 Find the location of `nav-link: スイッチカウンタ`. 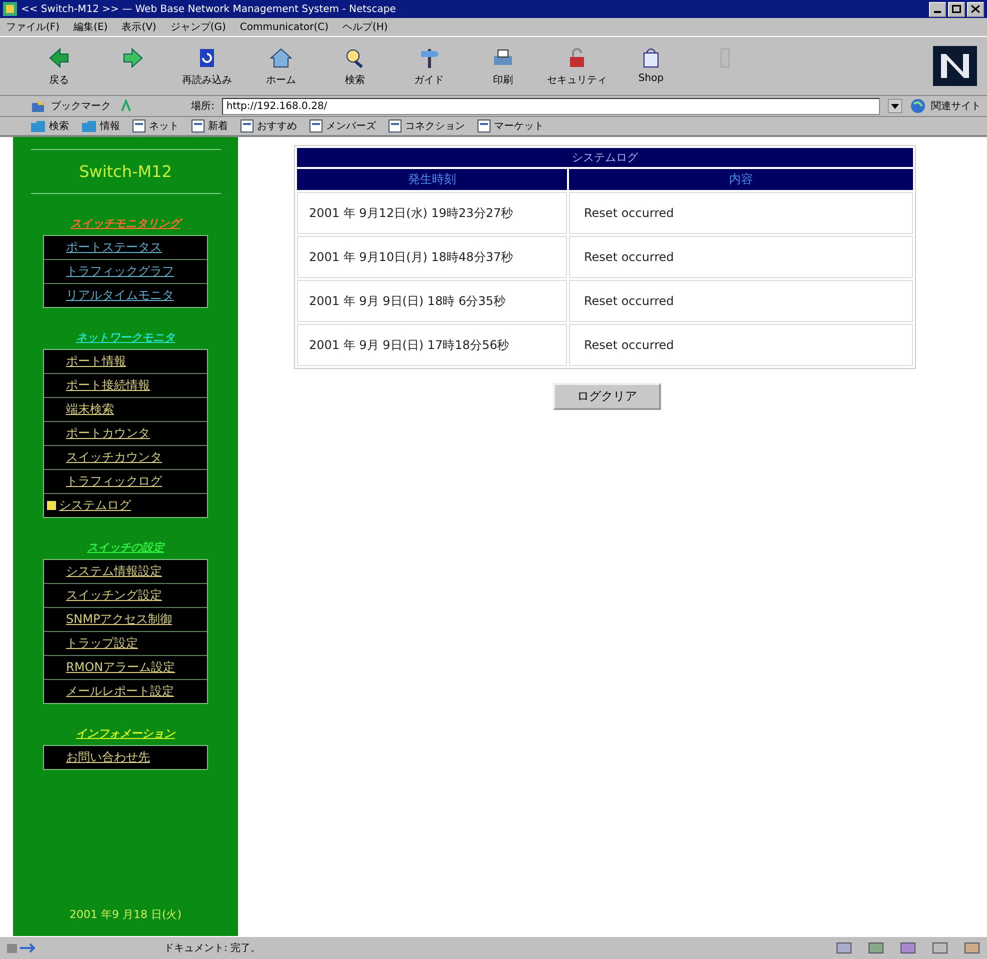

nav-link: スイッチカウンタ is located at coordinates (125, 458).